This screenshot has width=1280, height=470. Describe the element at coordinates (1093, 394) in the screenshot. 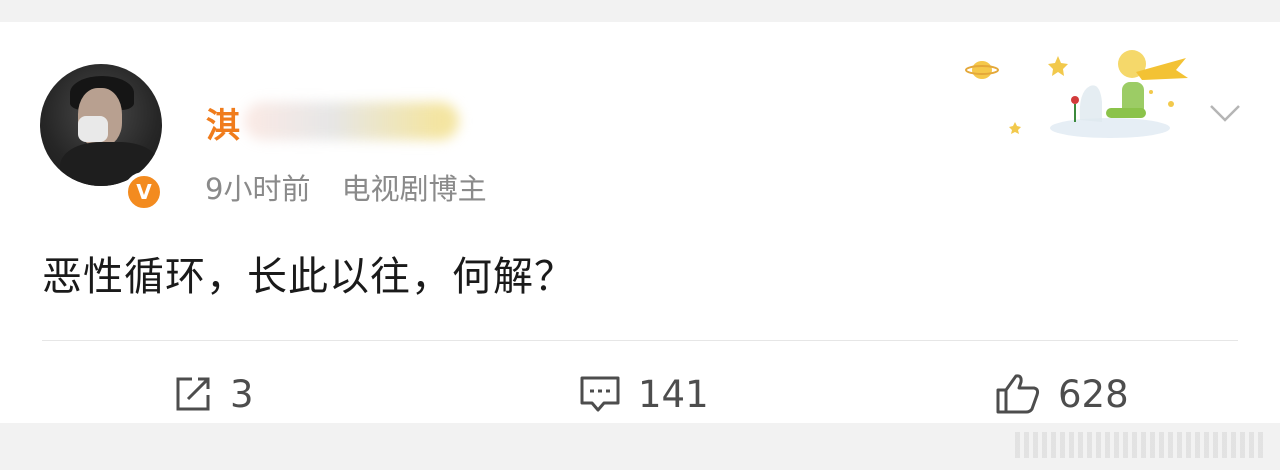

I see `like-count: 628` at that location.